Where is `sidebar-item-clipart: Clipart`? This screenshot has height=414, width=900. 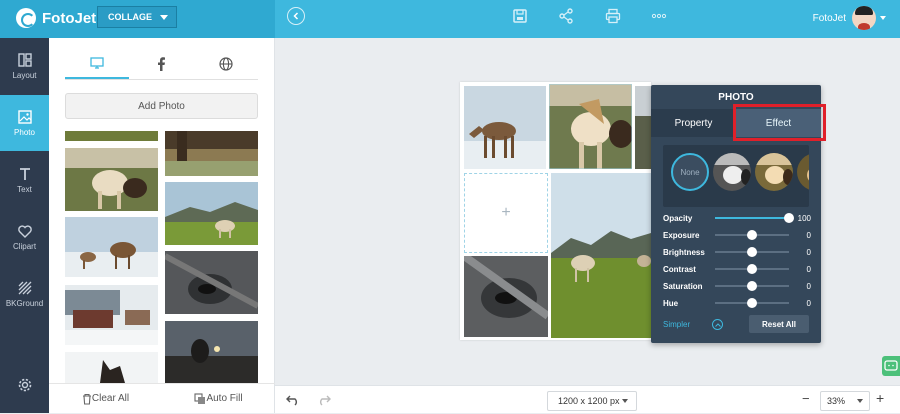
sidebar-item-clipart: Clipart is located at coordinates (24, 237).